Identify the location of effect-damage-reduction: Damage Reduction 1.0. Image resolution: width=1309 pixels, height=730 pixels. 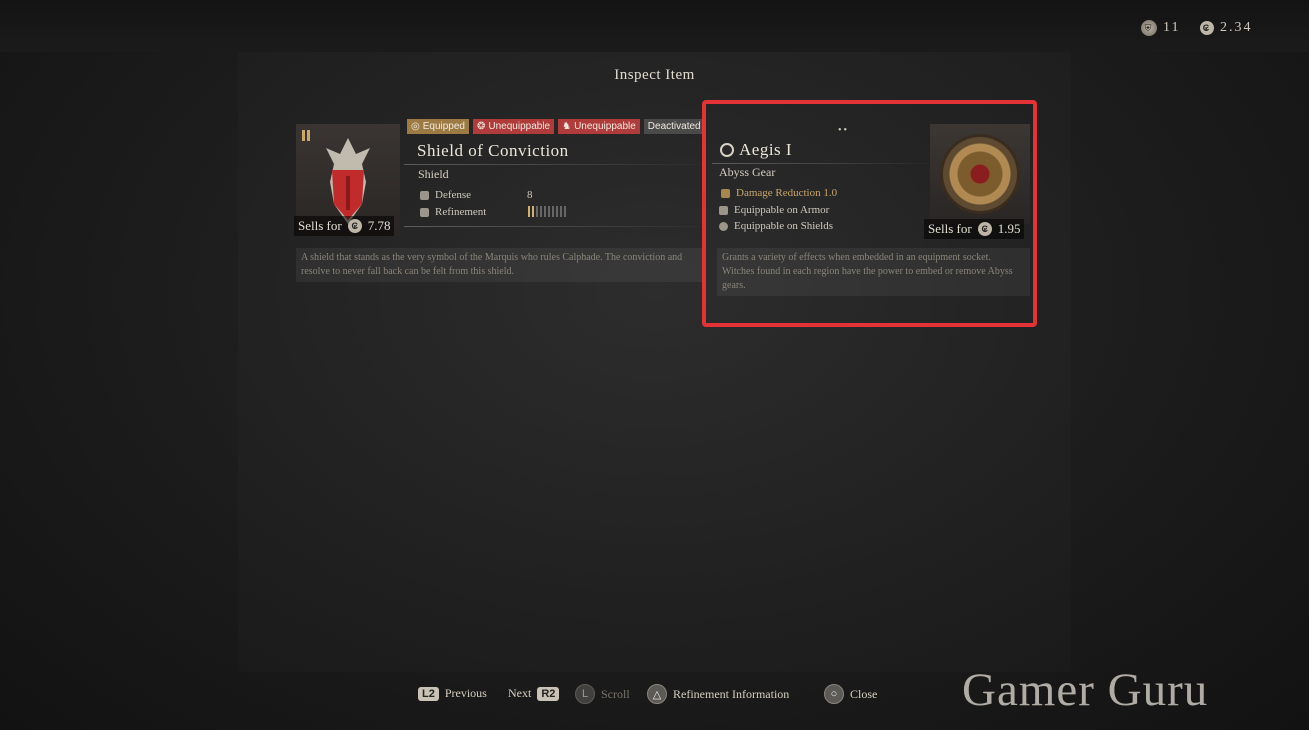
(779, 193).